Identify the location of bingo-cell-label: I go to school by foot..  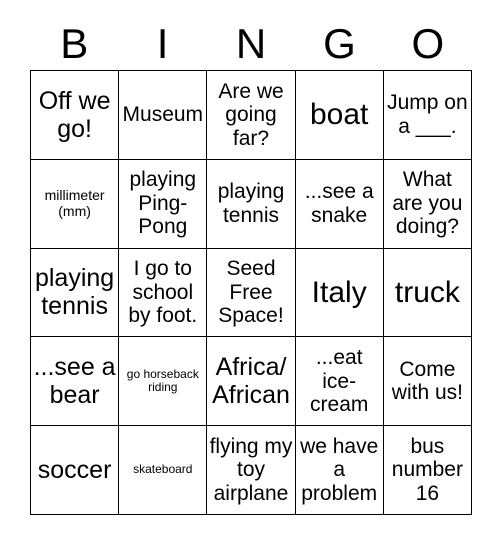
(163, 292).